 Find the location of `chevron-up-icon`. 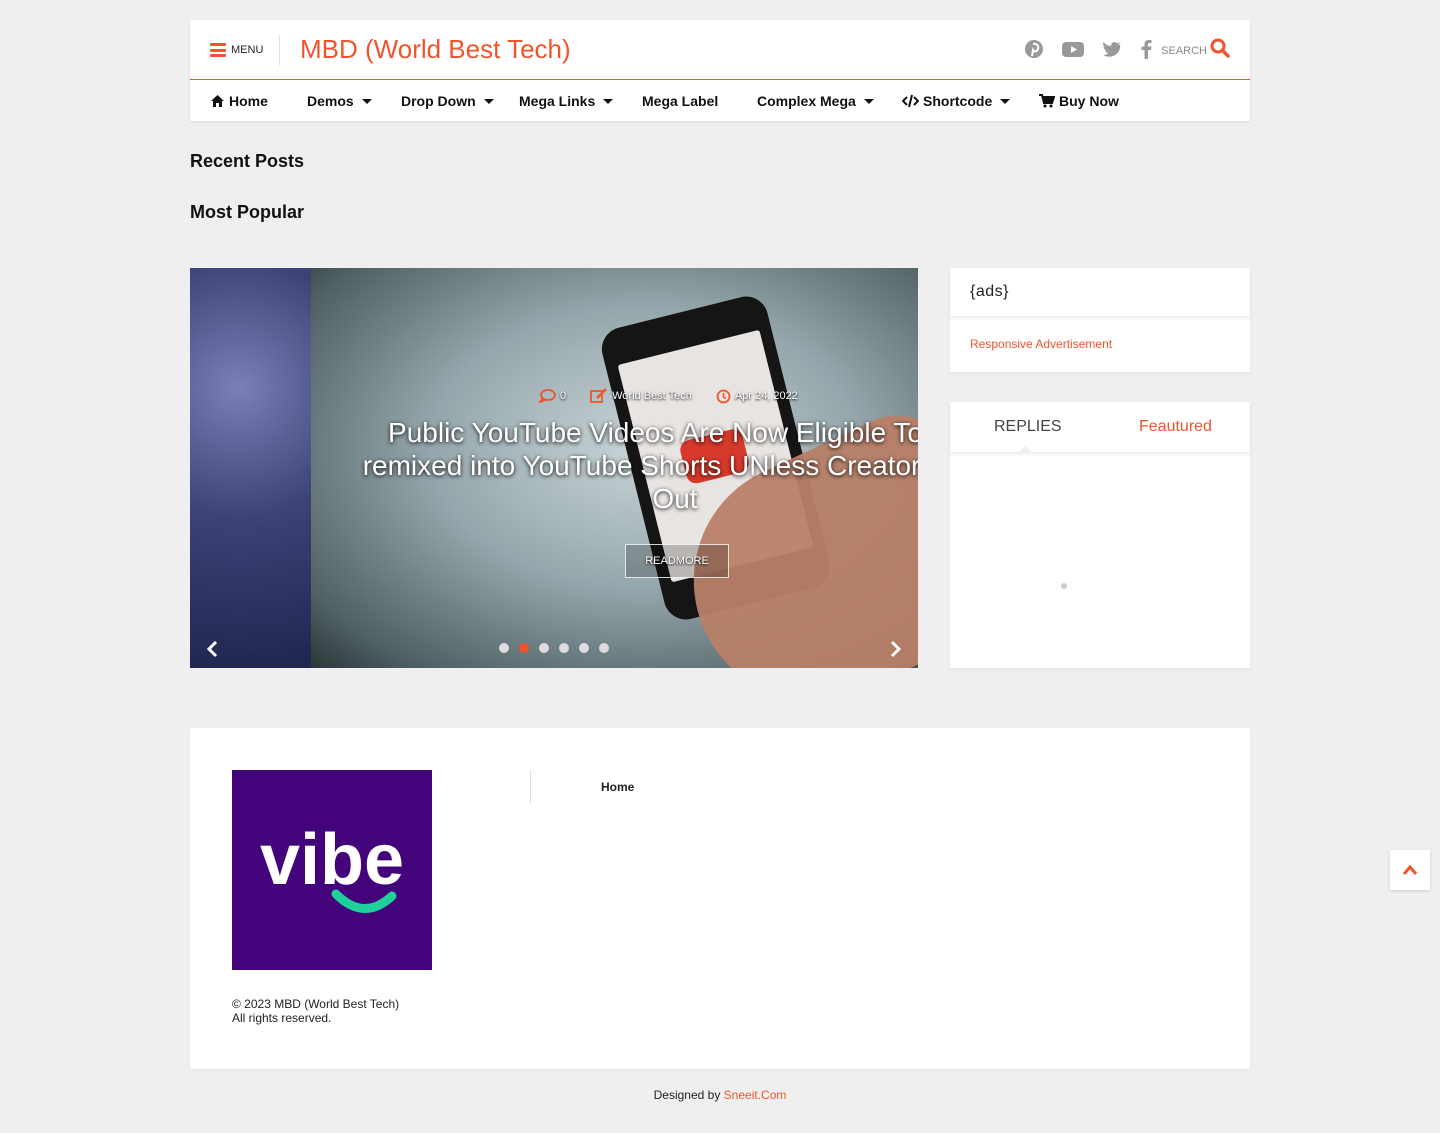

chevron-up-icon is located at coordinates (1410, 870).